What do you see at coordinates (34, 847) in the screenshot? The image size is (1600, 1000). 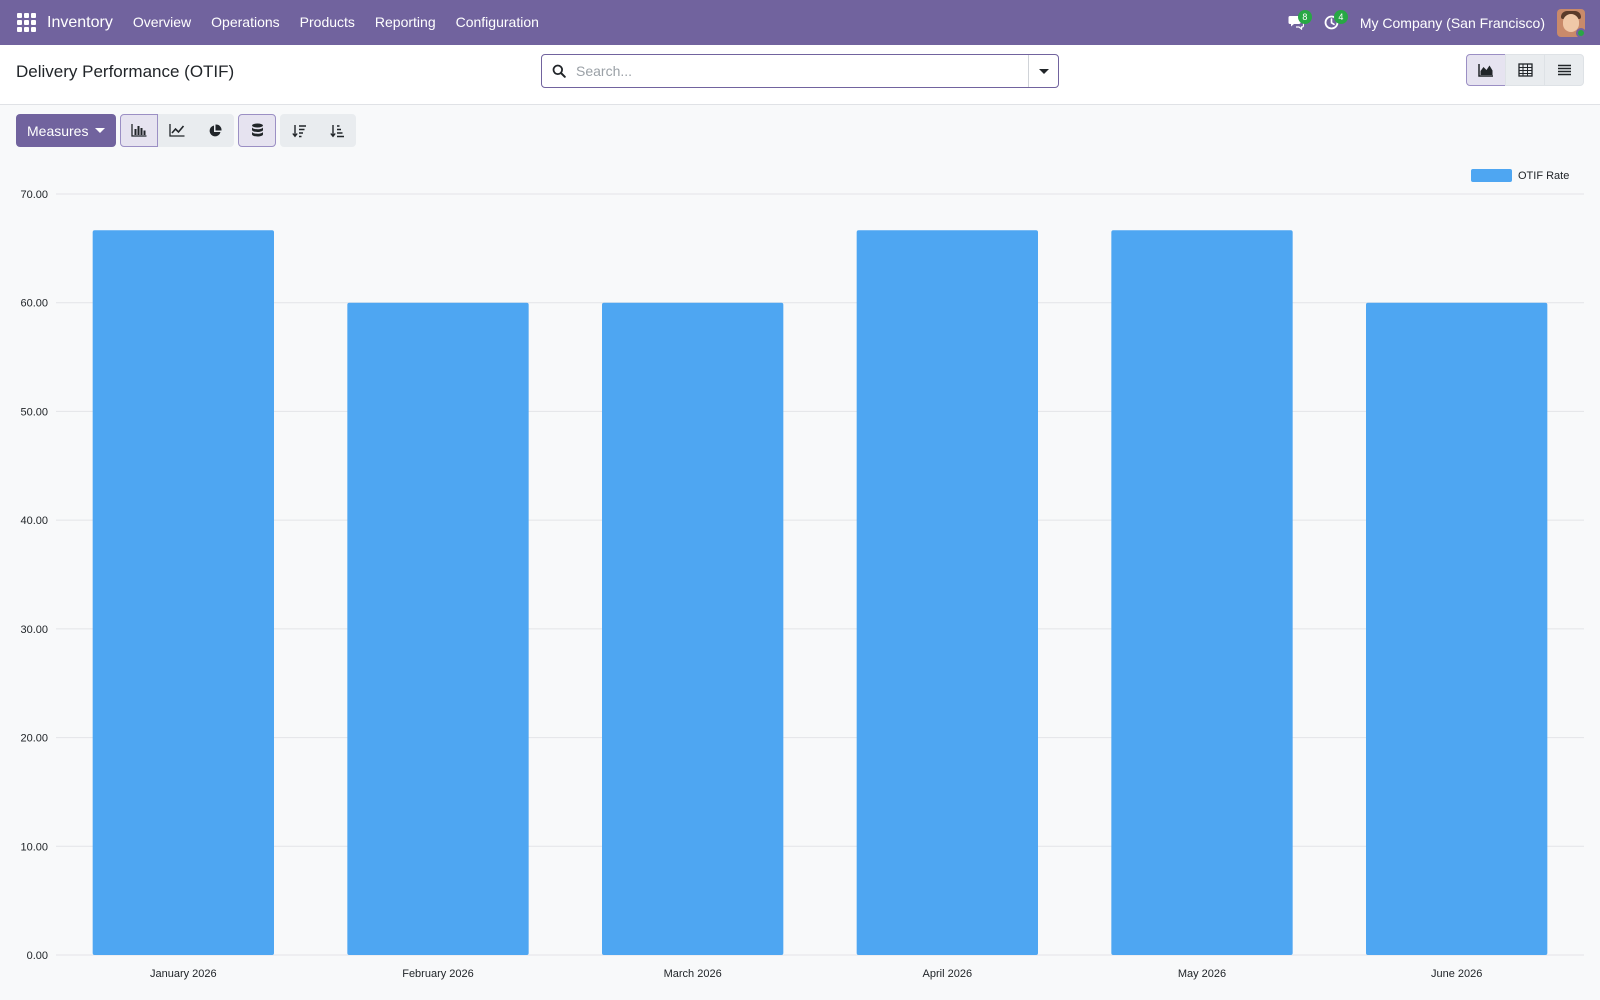 I see `y-tick-label: 10.00` at bounding box center [34, 847].